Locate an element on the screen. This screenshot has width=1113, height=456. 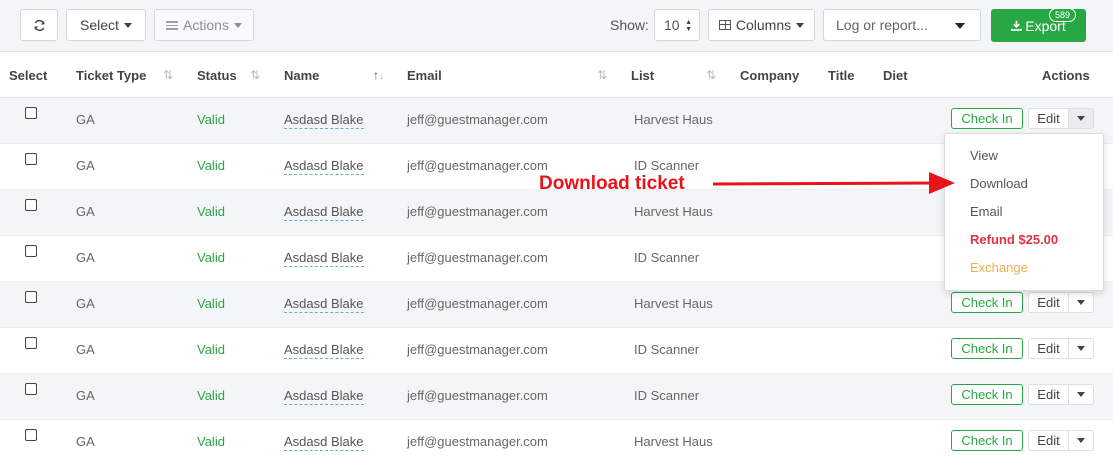
column-header-email: Email is located at coordinates (424, 75).